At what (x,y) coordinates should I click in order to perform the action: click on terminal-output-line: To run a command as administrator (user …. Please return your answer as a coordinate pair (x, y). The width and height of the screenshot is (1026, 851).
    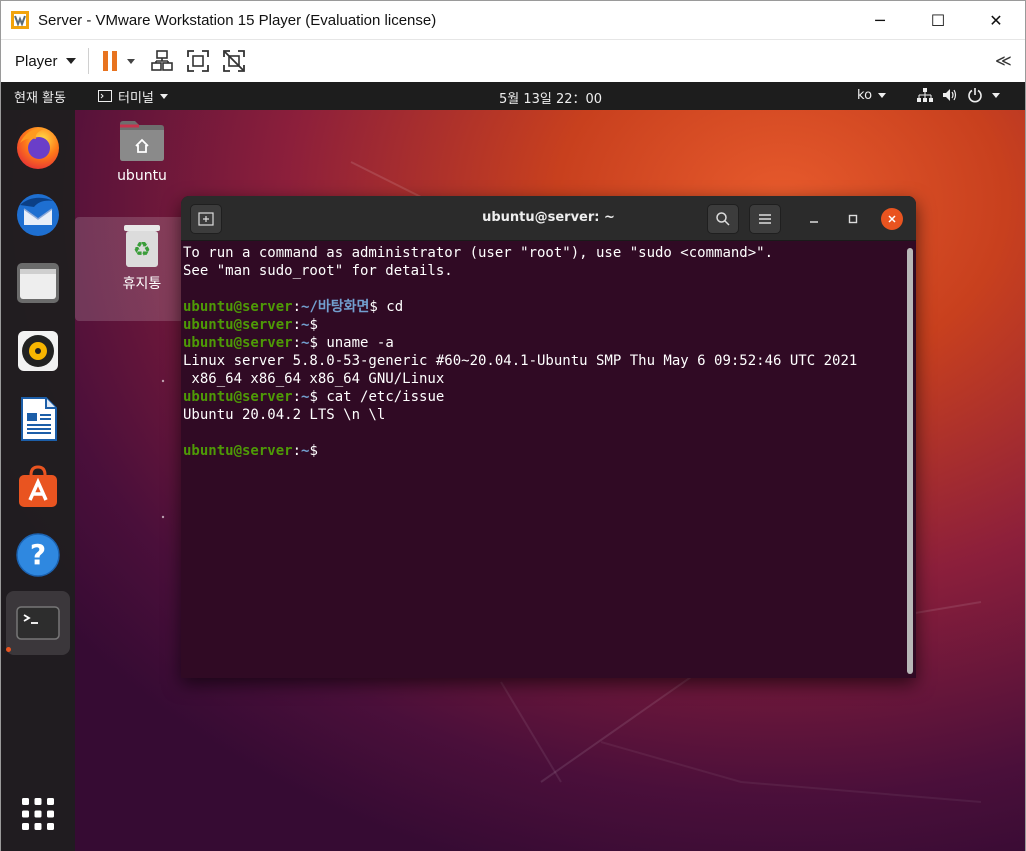
    Looking at the image, I should click on (478, 253).